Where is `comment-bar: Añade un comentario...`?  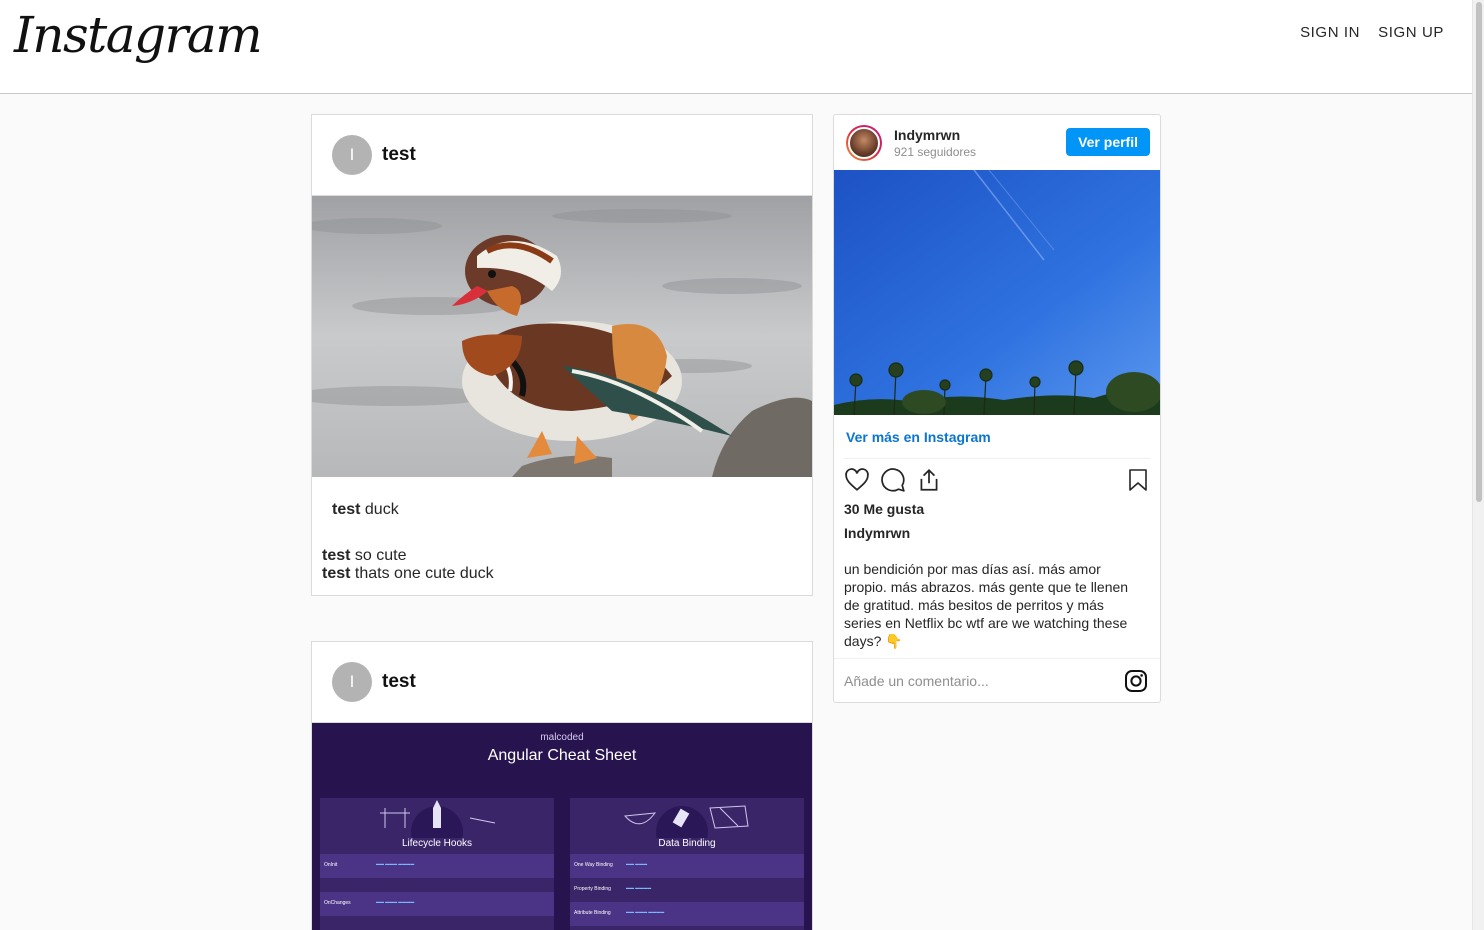 comment-bar: Añade un comentario... is located at coordinates (997, 680).